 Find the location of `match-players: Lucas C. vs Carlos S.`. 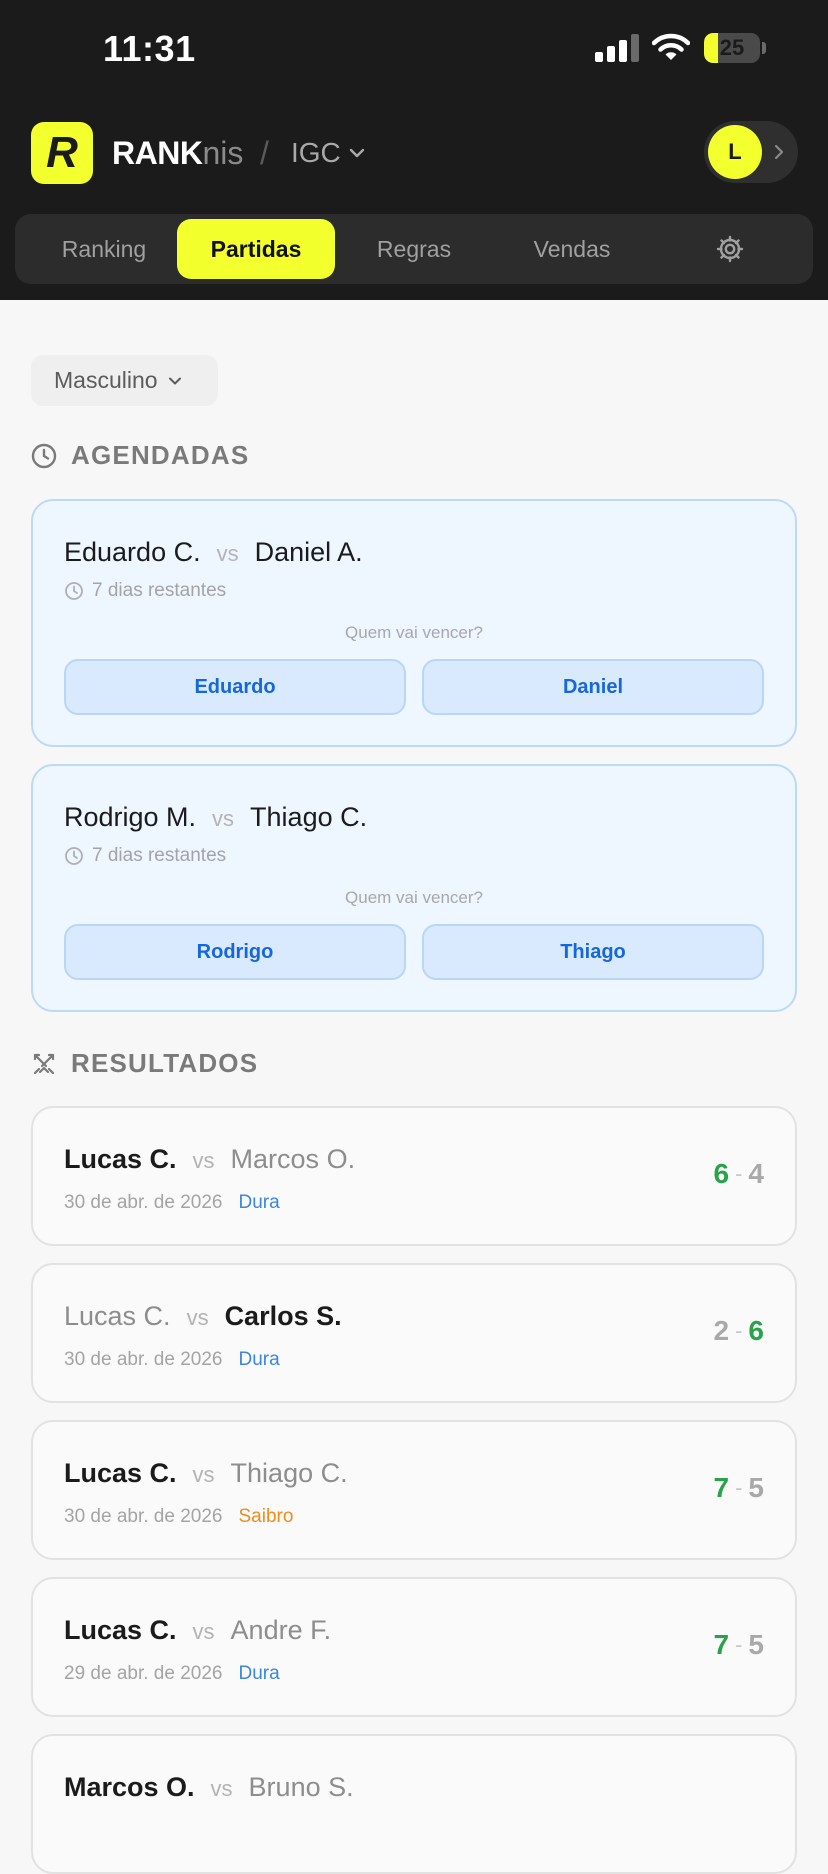

match-players: Lucas C. vs Carlos S. is located at coordinates (203, 1317).